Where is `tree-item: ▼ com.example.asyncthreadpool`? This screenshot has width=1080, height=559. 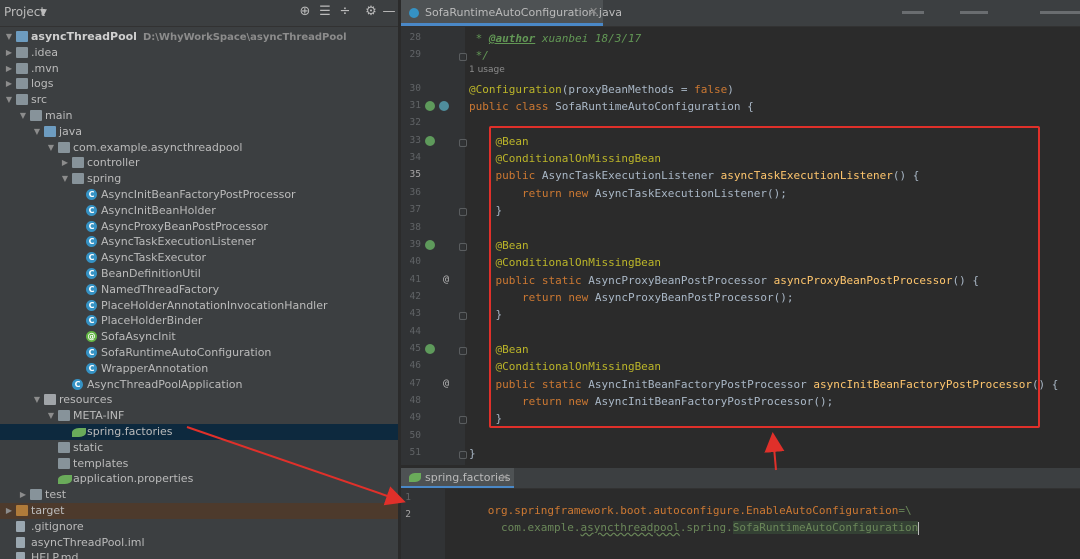 tree-item: ▼ com.example.asyncthreadpool is located at coordinates (199, 148).